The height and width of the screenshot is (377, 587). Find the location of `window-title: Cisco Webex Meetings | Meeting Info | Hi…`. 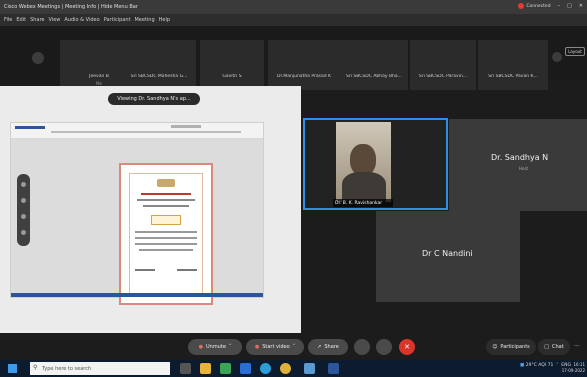

window-title: Cisco Webex Meetings | Meeting Info | Hi… is located at coordinates (71, 7).